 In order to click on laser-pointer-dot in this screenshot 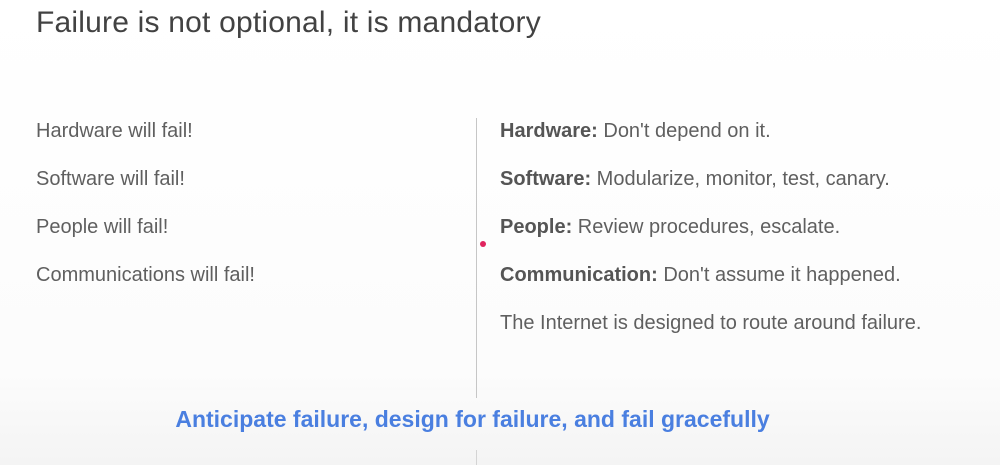, I will do `click(483, 244)`.